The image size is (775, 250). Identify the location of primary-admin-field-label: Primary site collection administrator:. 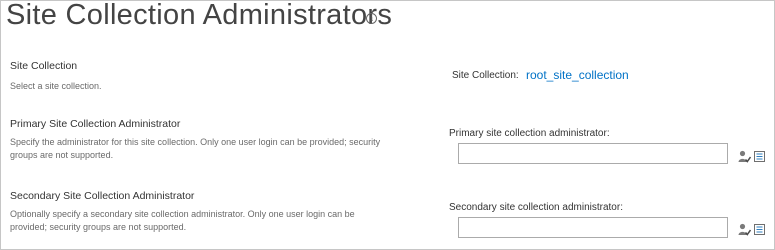
(529, 133).